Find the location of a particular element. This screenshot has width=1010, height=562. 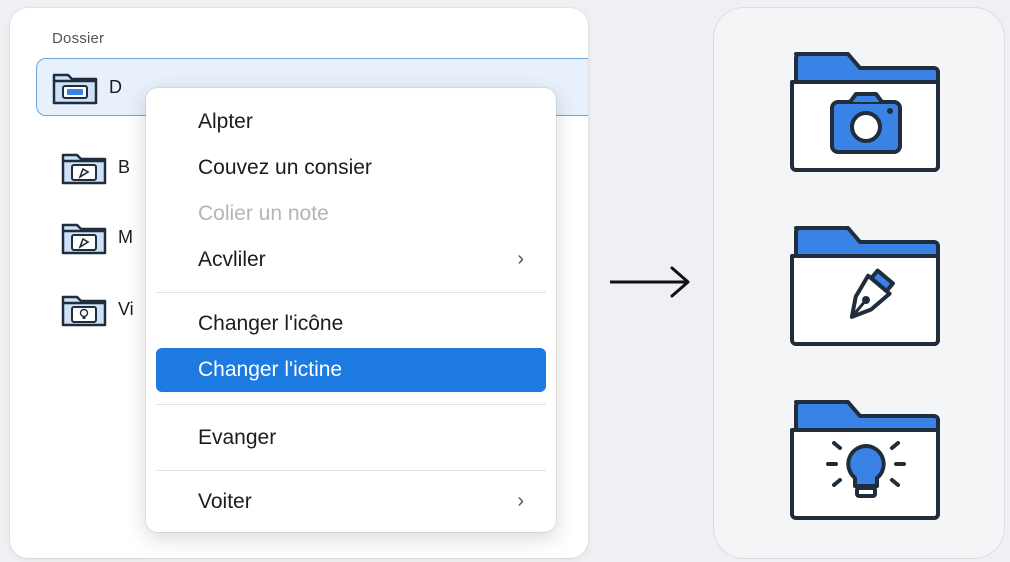

bulb-folder-icon is located at coordinates (84, 309).